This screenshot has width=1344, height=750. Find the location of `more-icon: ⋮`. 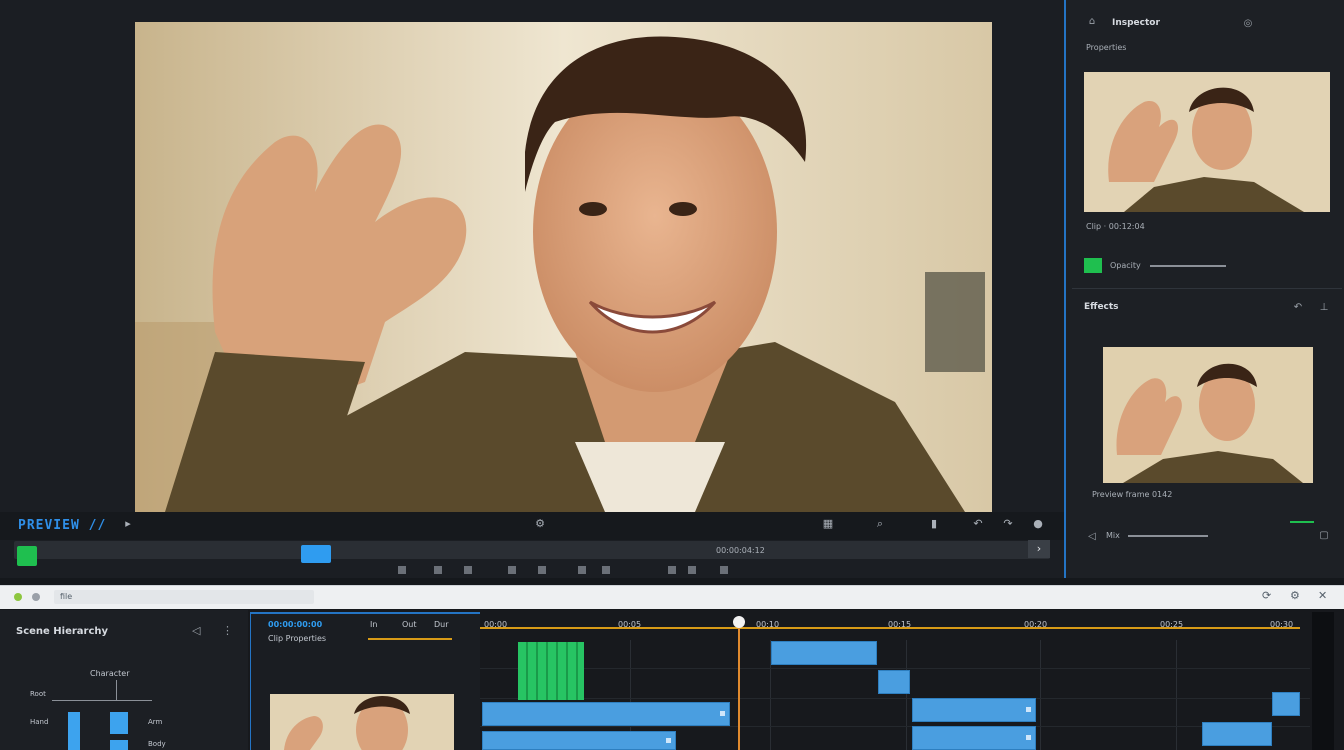

more-icon: ⋮ is located at coordinates (227, 630).